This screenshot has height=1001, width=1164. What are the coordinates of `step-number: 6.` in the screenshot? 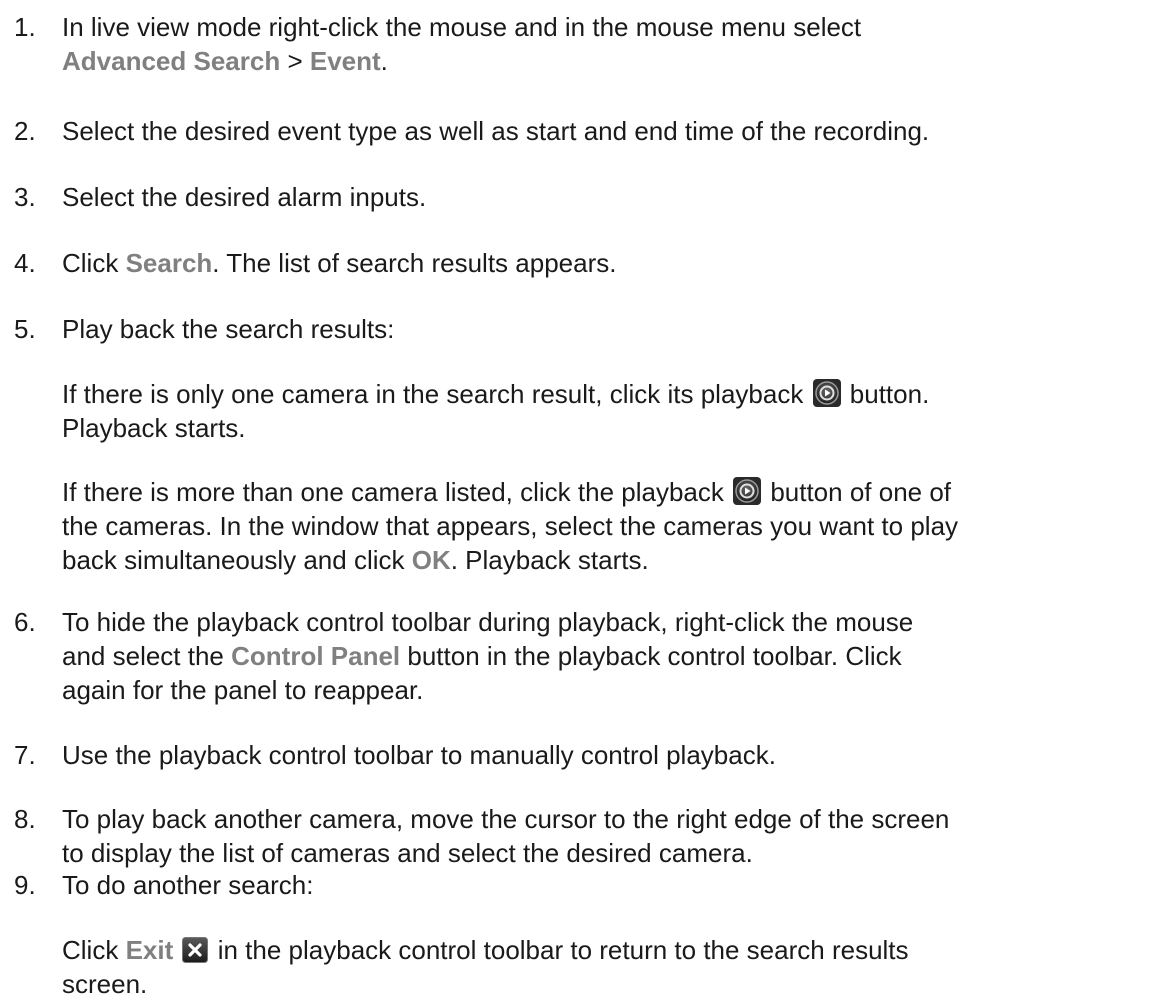 It's located at (25, 622).